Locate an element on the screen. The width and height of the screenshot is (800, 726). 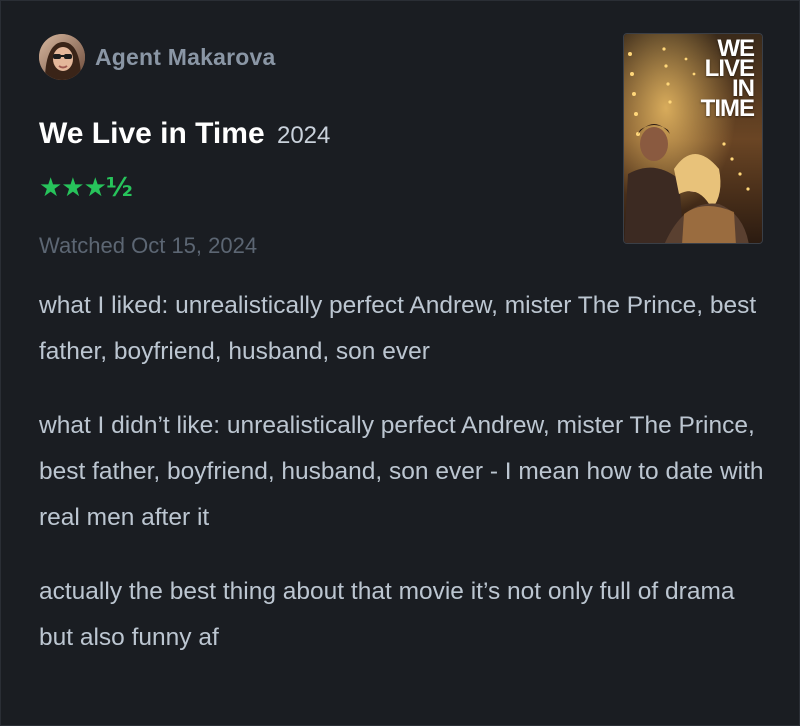
film-title-line: We Live in Time 2024 is located at coordinates (184, 134).